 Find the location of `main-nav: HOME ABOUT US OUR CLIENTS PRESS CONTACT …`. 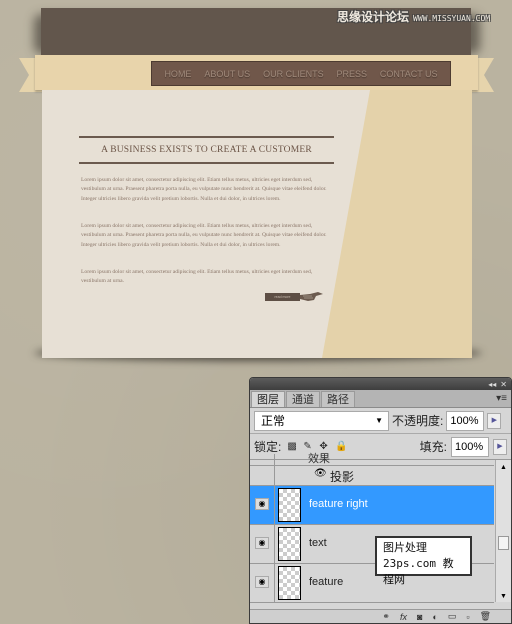

main-nav: HOME ABOUT US OUR CLIENTS PRESS CONTACT … is located at coordinates (301, 73).